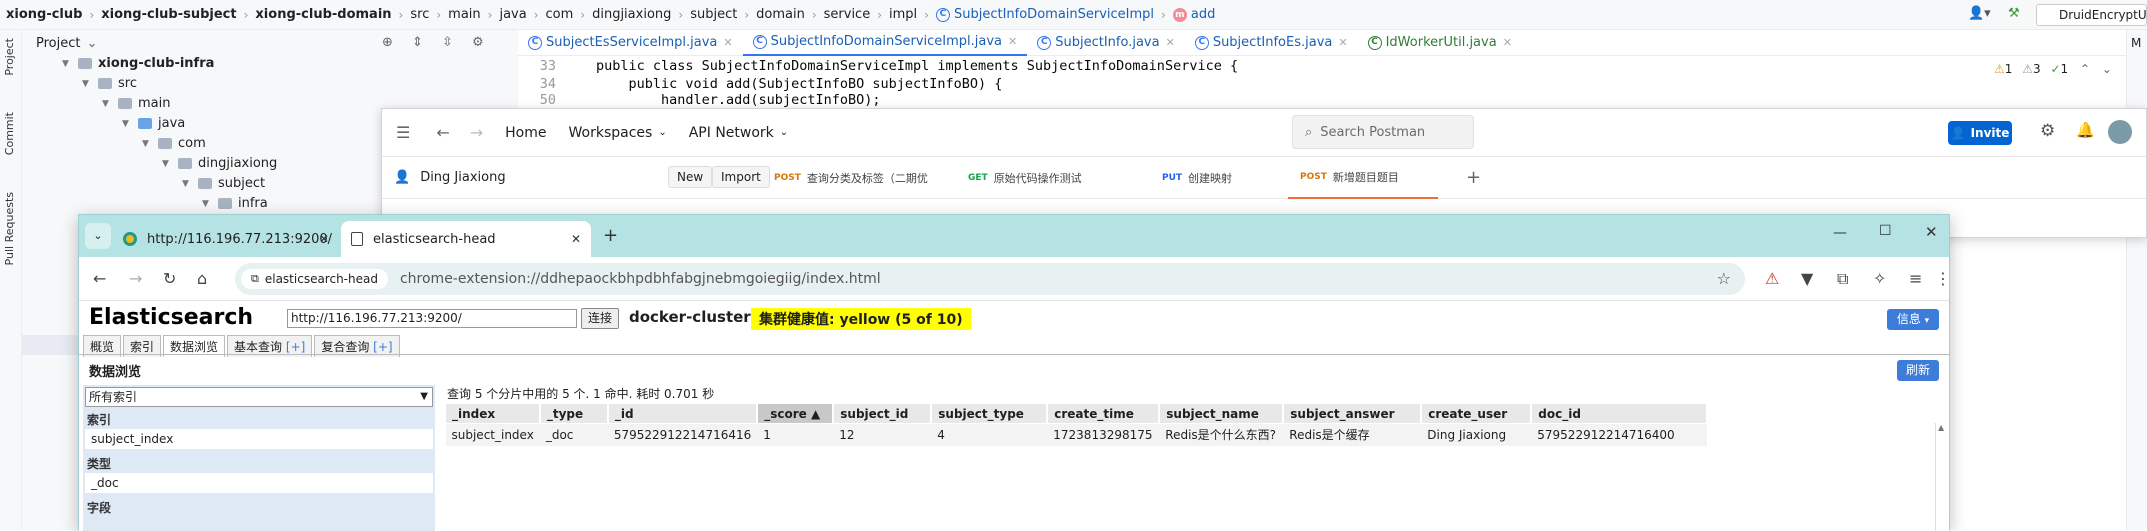 The width and height of the screenshot is (2147, 531). I want to click on column-header: subject_type, so click(989, 413).